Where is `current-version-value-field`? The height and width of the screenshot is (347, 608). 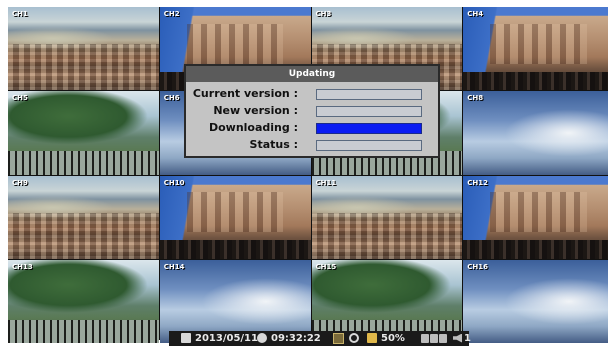
current-version-value-field is located at coordinates (369, 94).